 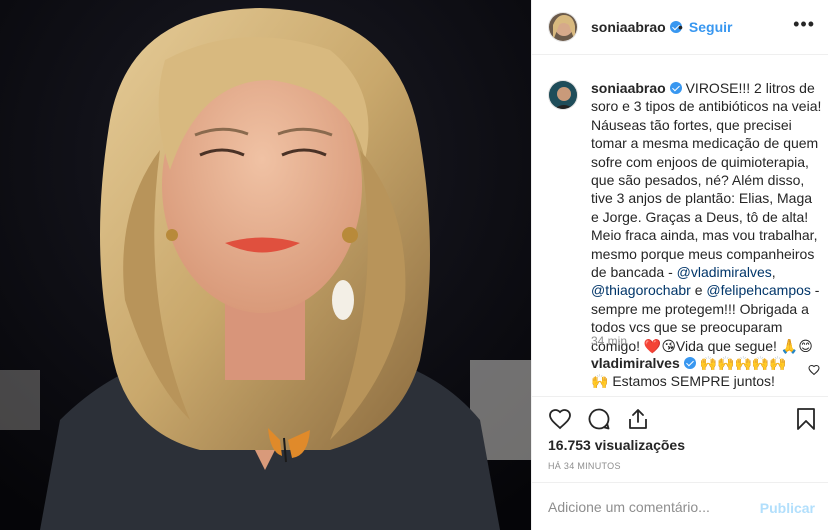 I want to click on follow-button: • Seguir, so click(x=705, y=27).